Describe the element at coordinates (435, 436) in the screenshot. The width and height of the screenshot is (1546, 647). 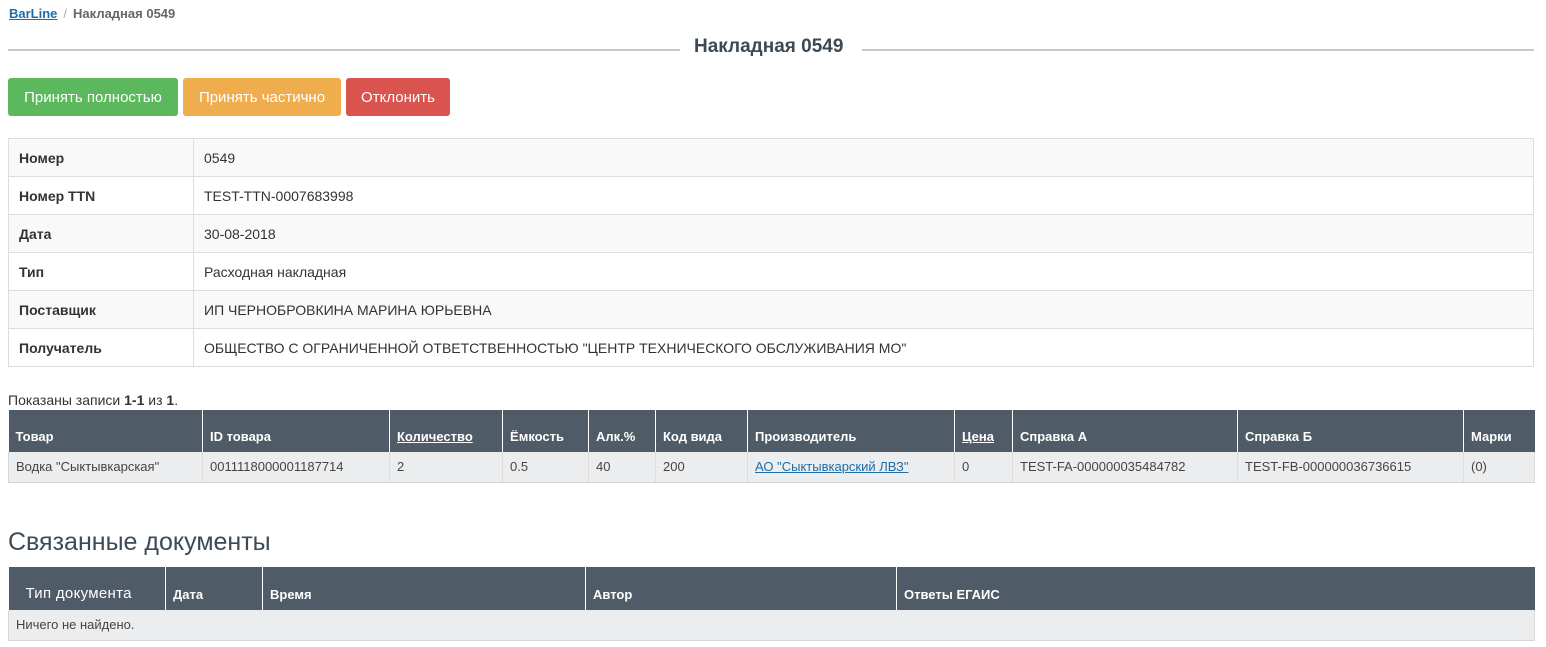
I see `sort-link-quantity: Количество` at that location.